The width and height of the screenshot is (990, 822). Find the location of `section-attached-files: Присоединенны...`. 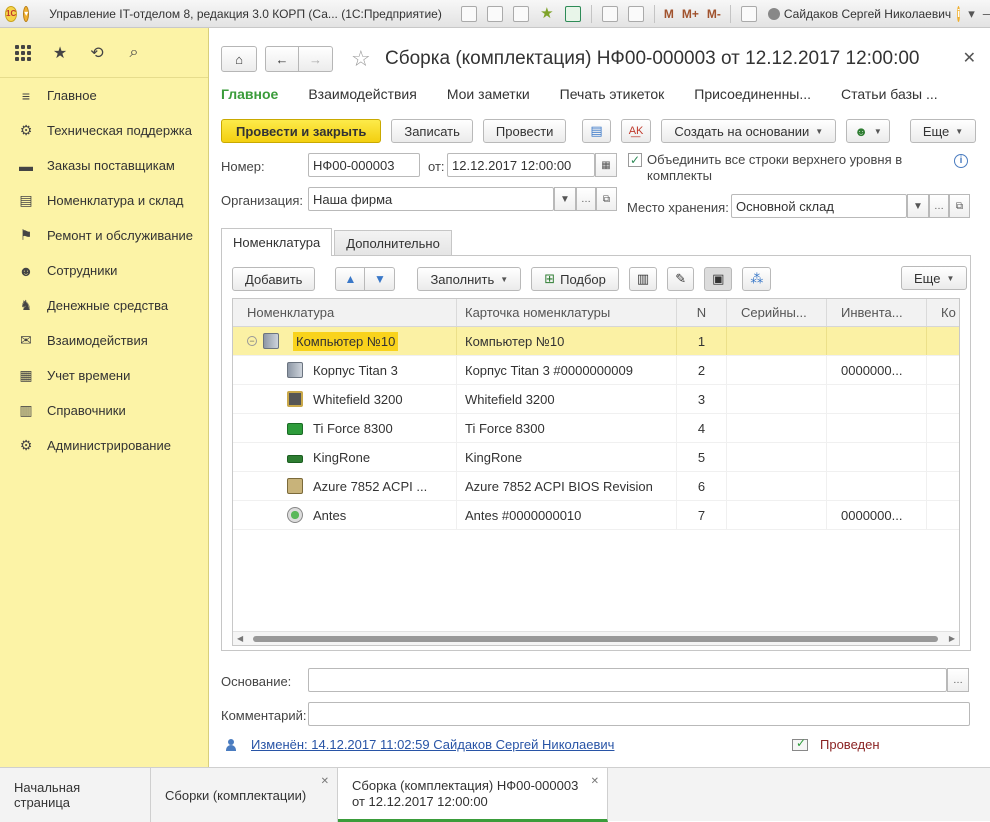

section-attached-files: Присоединенны... is located at coordinates (752, 94).